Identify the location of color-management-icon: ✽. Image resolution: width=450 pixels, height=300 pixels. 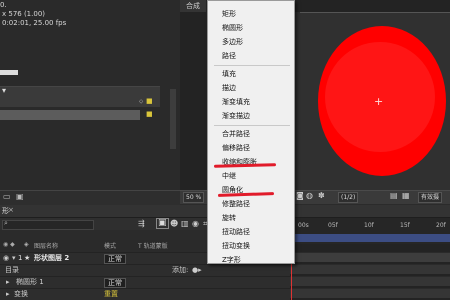
(321, 195).